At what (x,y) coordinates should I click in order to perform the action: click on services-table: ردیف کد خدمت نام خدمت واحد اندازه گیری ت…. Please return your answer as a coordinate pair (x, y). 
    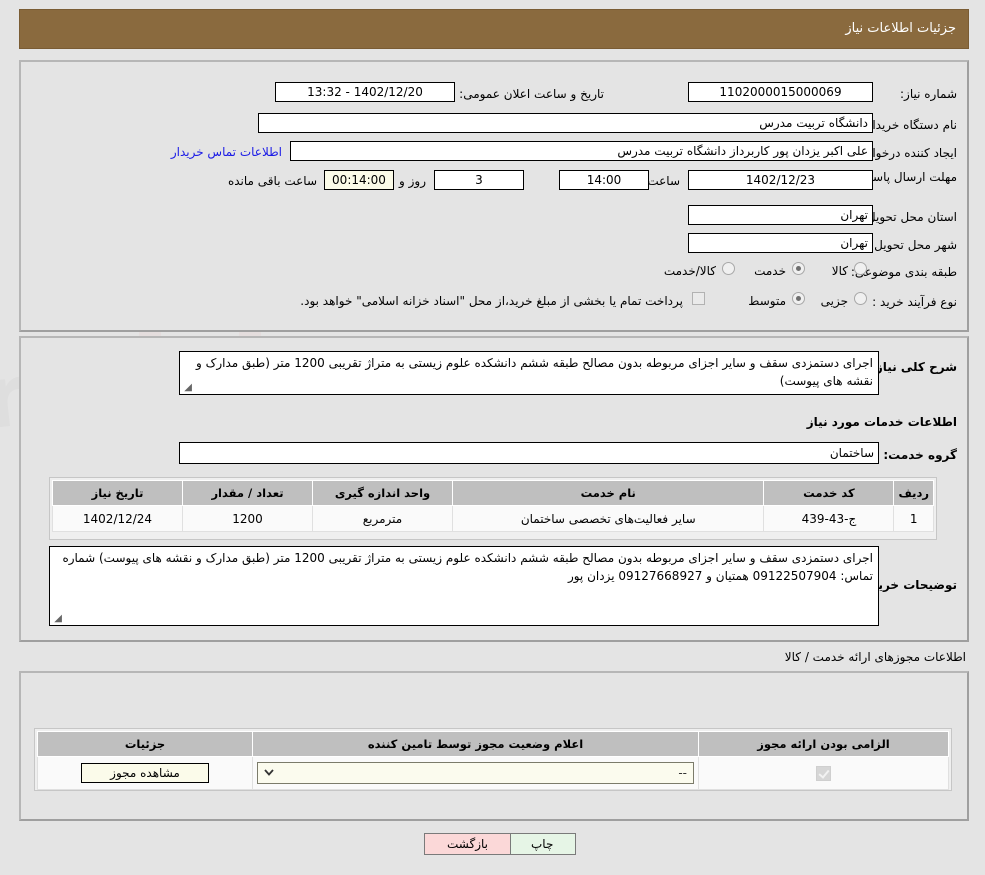
    Looking at the image, I should click on (493, 506).